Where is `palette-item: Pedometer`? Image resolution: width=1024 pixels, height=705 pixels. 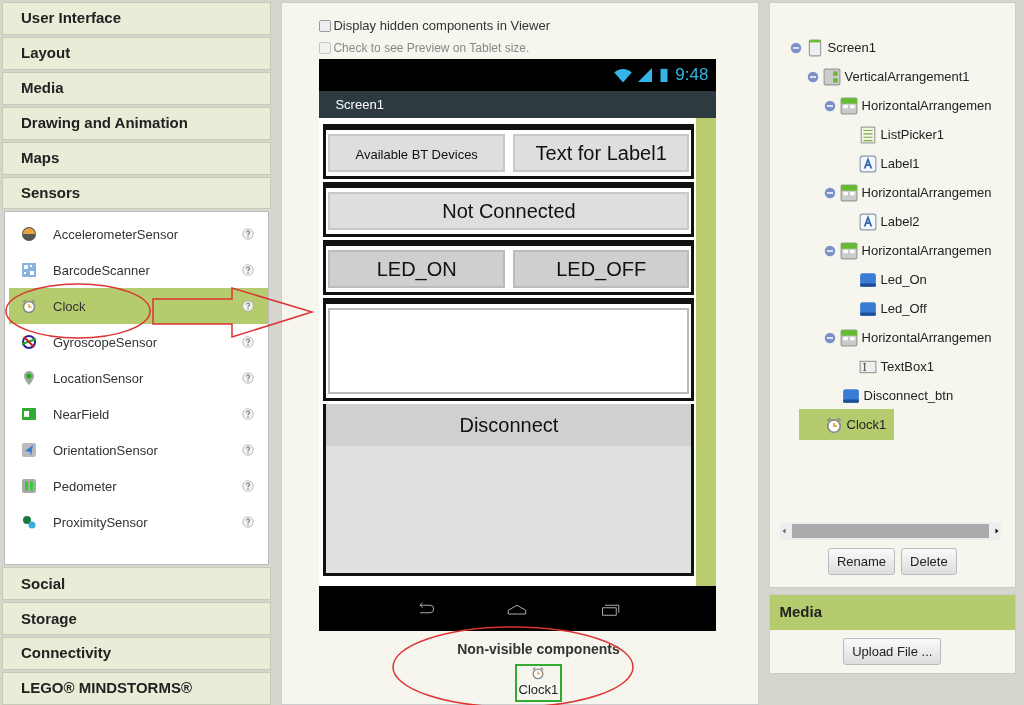 palette-item: Pedometer is located at coordinates (139, 486).